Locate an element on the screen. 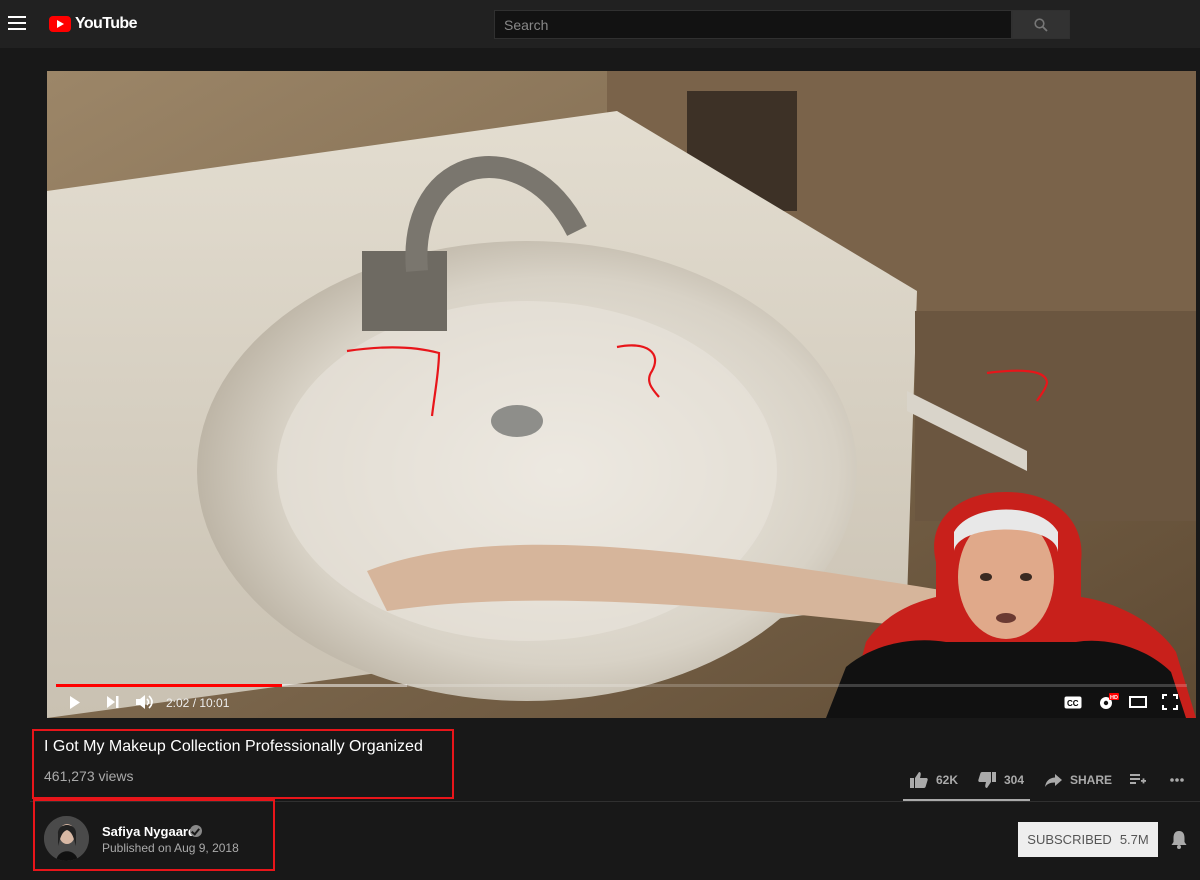 The width and height of the screenshot is (1200, 880). share-button: SHARE is located at coordinates (1078, 780).